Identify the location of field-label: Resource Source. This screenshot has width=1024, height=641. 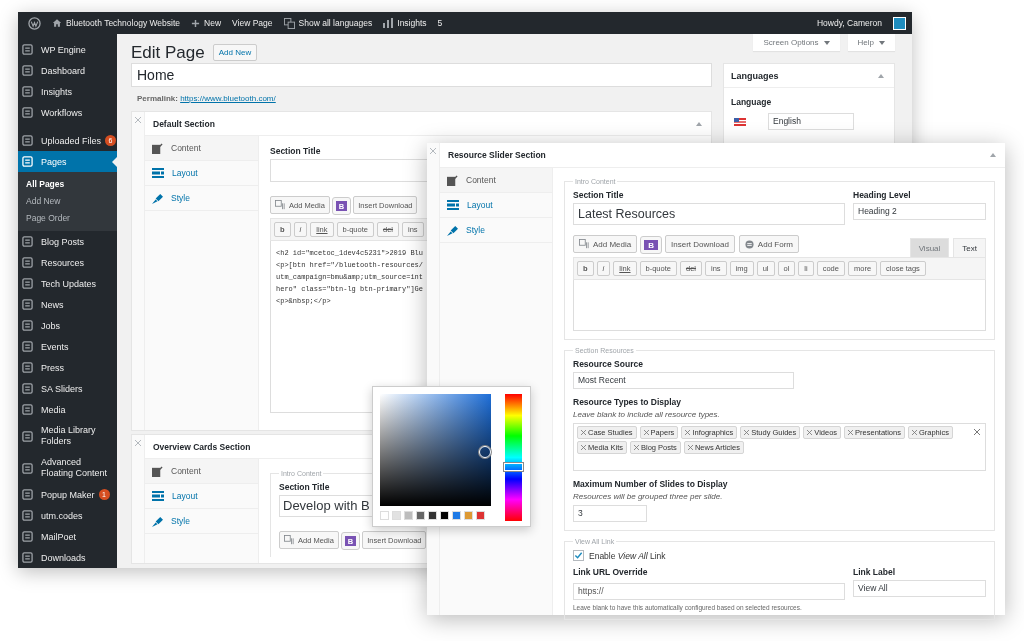
(608, 364).